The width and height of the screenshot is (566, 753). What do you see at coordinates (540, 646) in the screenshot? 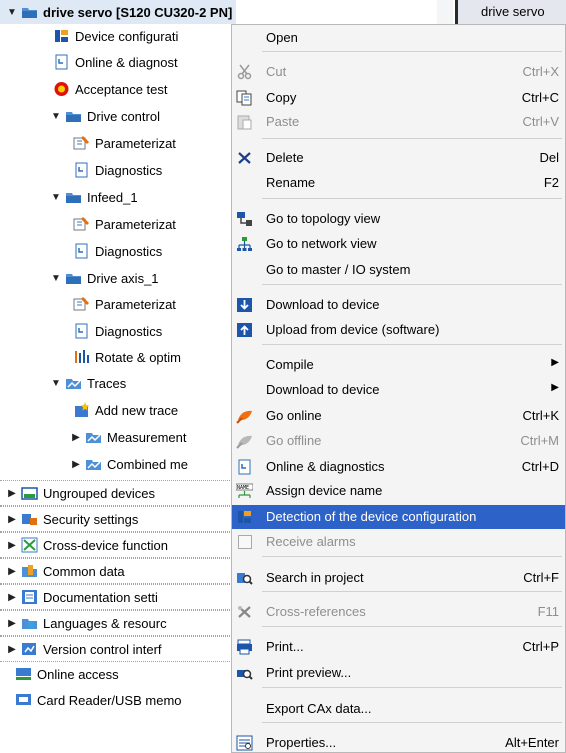
I see `menu-item-shortcut: Ctrl+P` at bounding box center [540, 646].